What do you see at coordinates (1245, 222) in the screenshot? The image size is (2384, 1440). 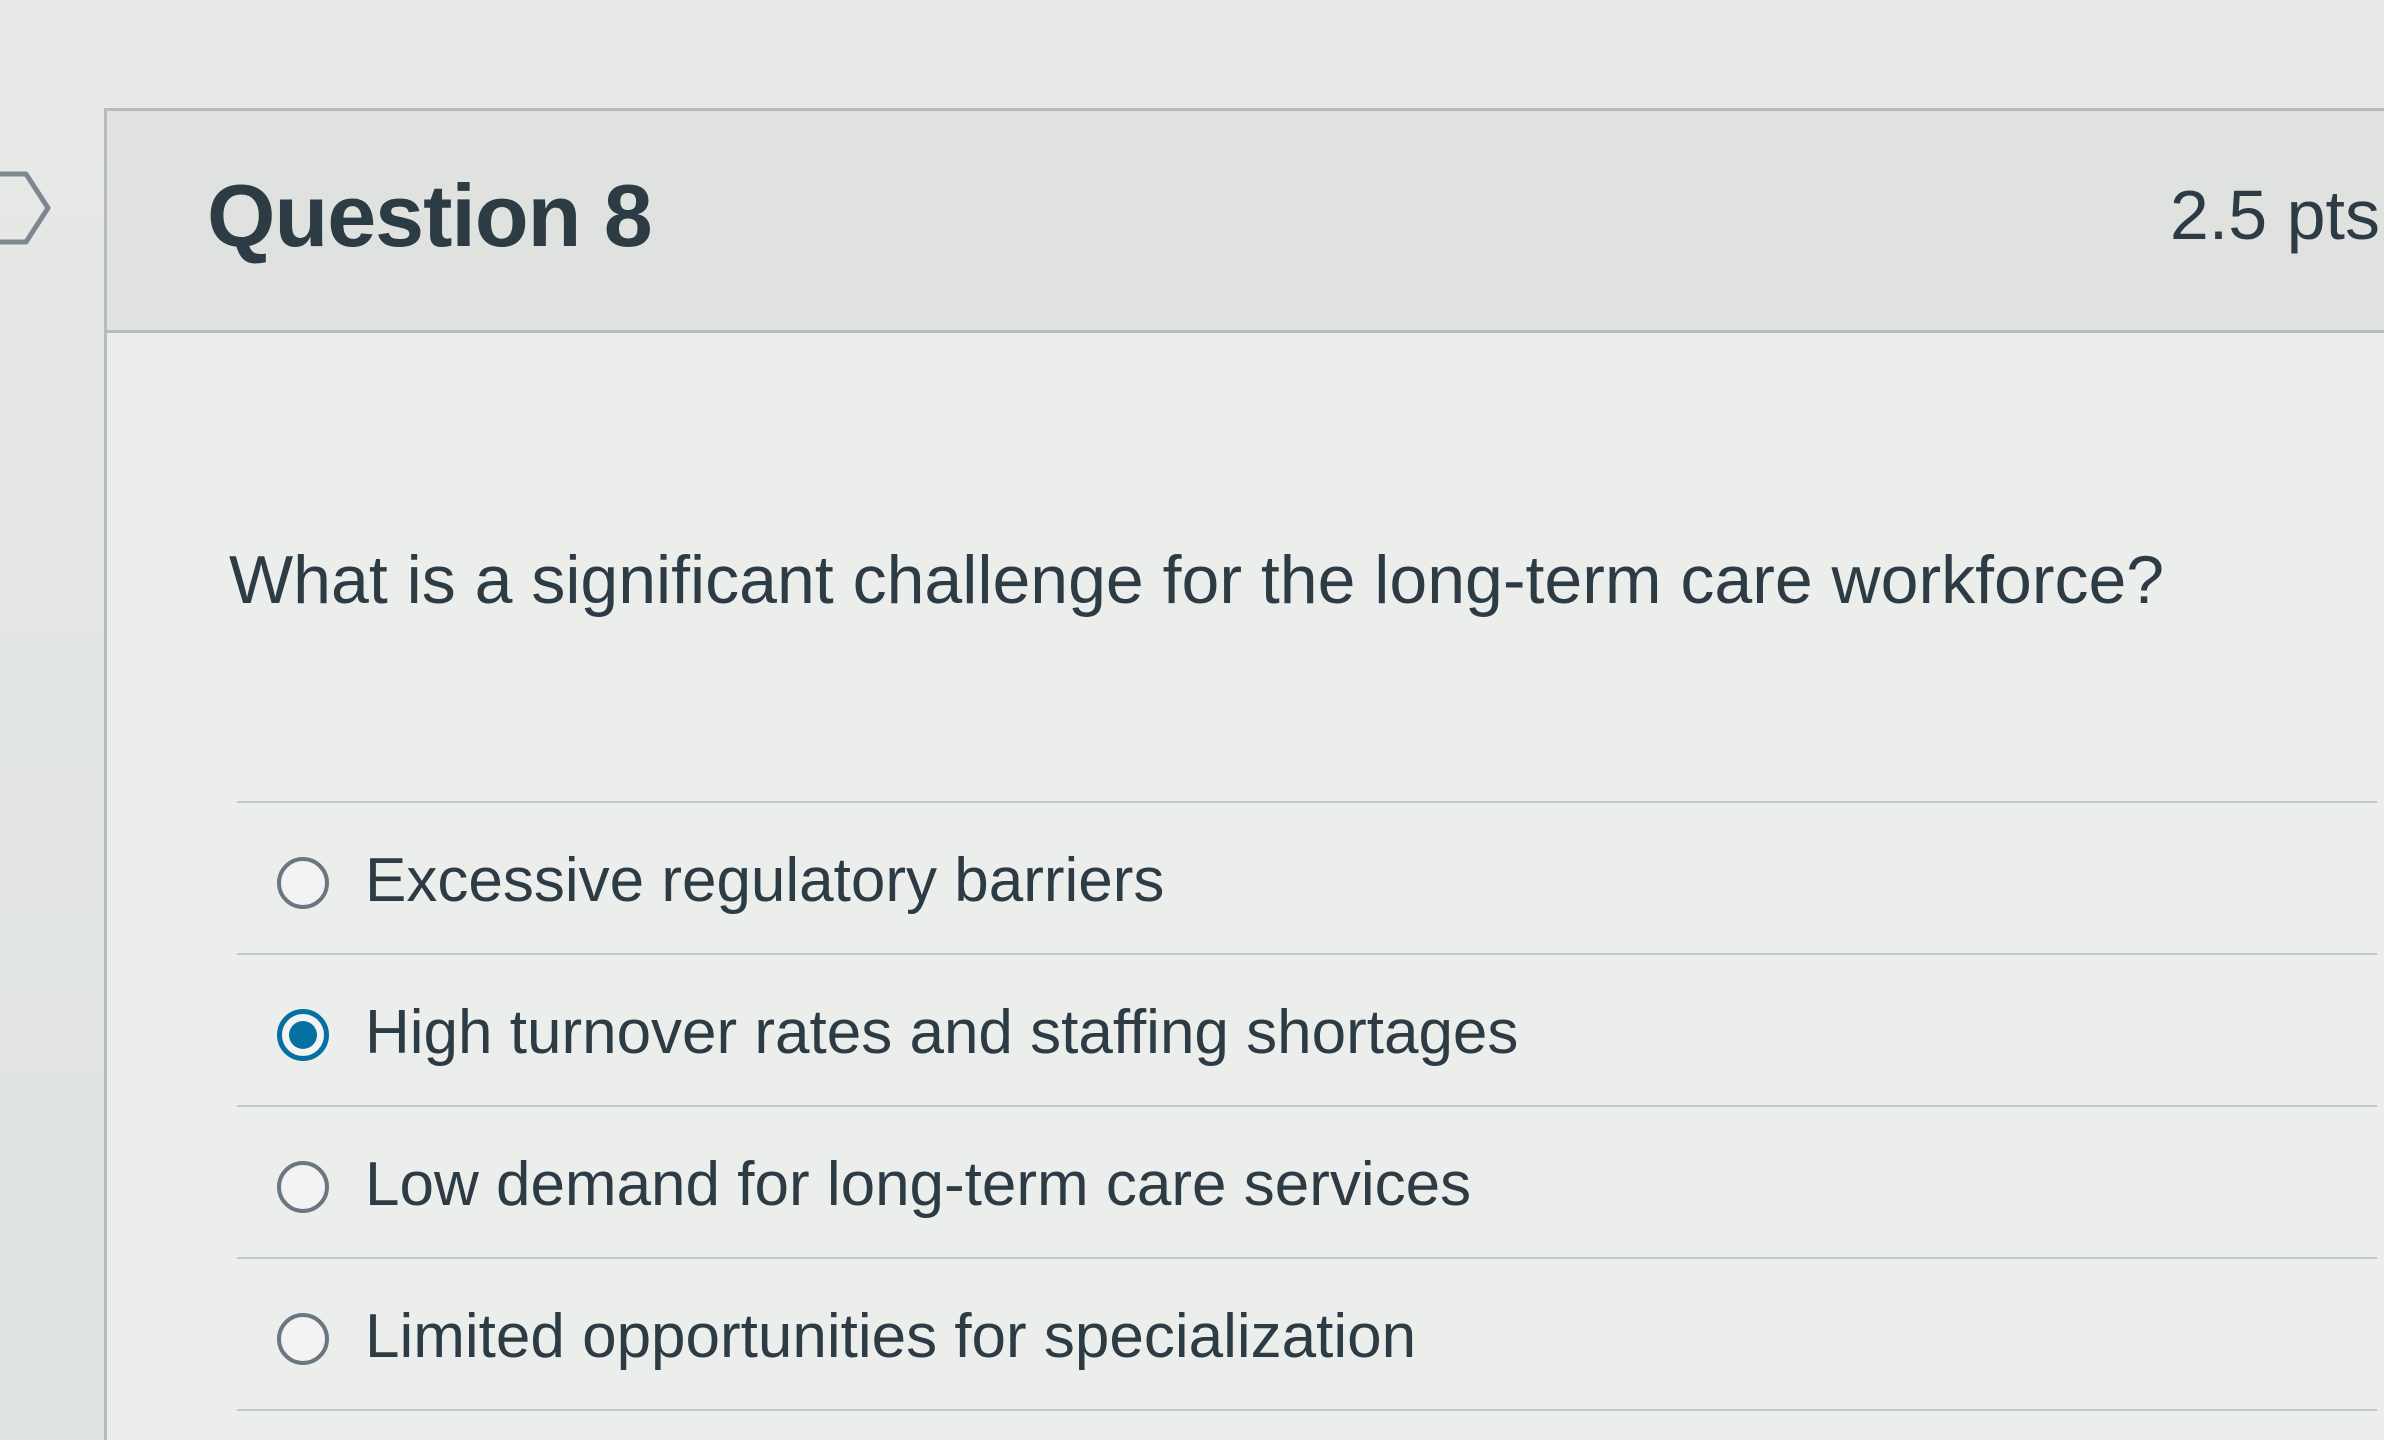 I see `question-header: Question 8 2.5 pts` at bounding box center [1245, 222].